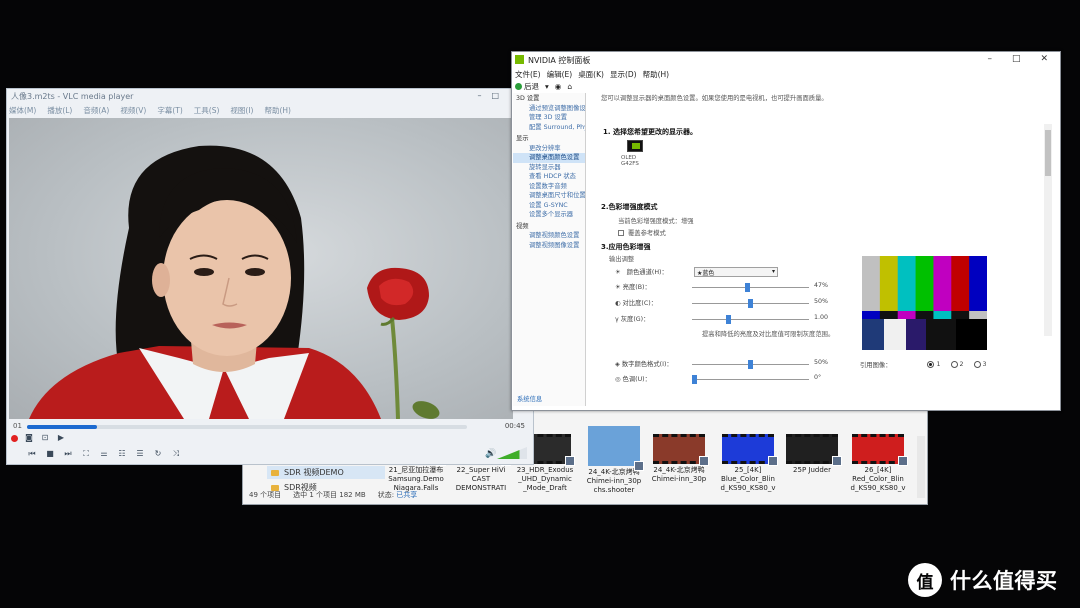  What do you see at coordinates (96, 110) in the screenshot?
I see `menu-item: 音频(A)` at bounding box center [96, 110].